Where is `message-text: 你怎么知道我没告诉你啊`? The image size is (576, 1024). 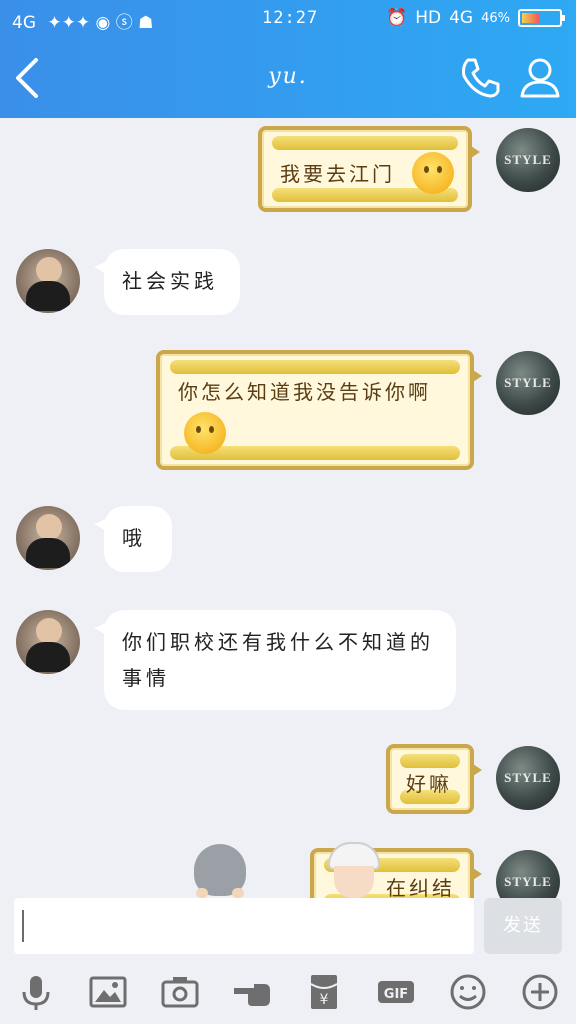
message-text: 你怎么知道我没告诉你啊 is located at coordinates (304, 392).